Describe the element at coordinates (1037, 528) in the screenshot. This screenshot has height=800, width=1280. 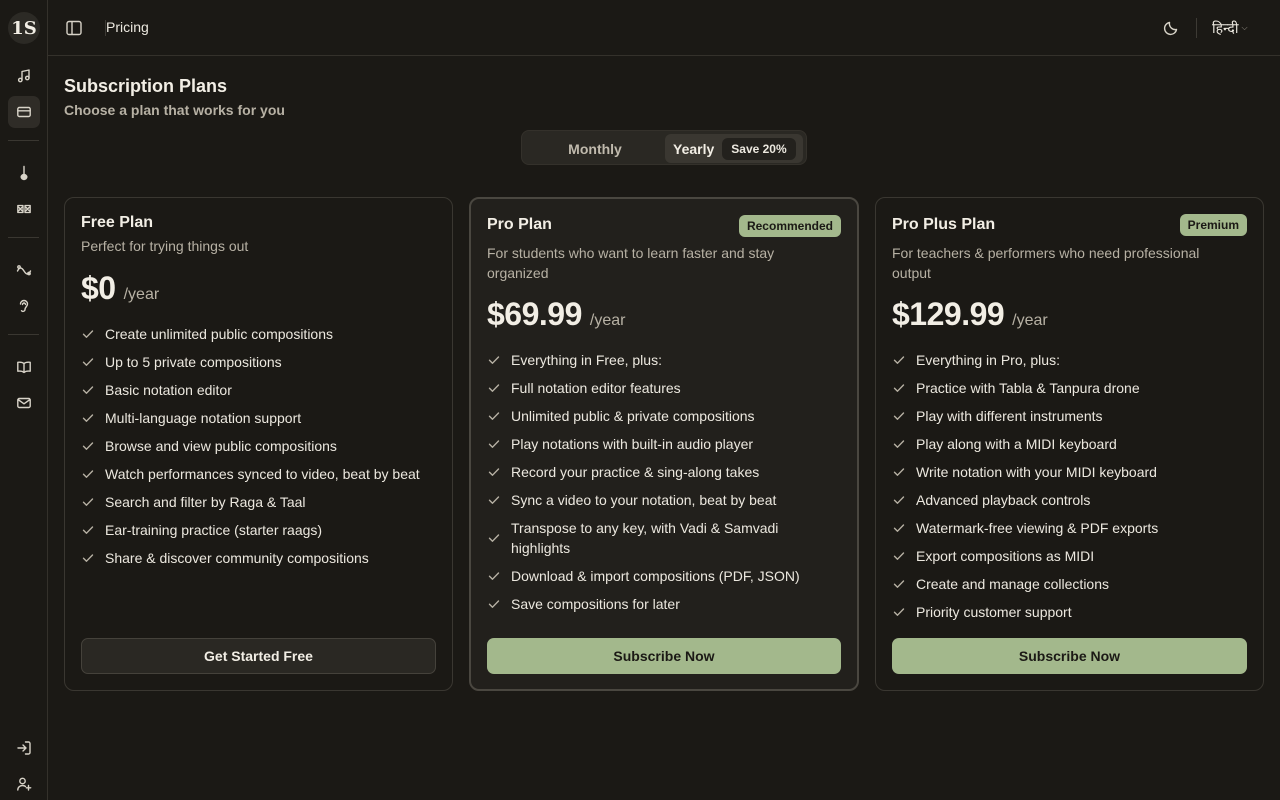
I see `feature-text: Watermark-free viewing & PDF exports` at that location.